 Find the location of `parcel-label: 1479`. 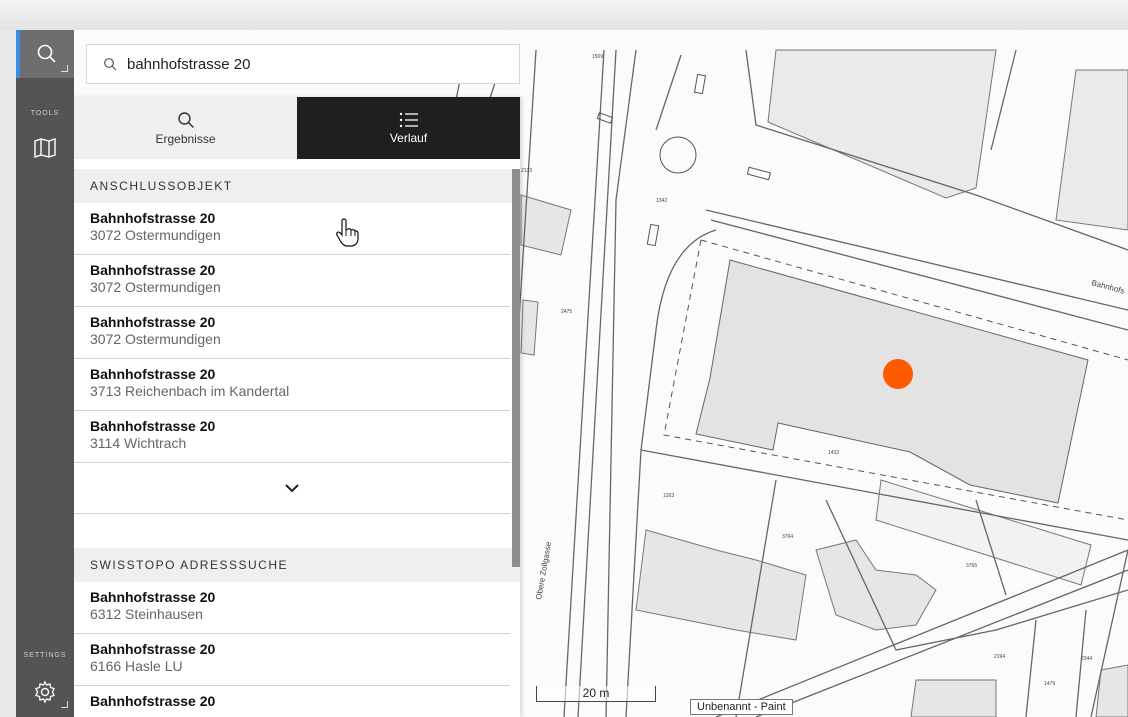

parcel-label: 1479 is located at coordinates (1049, 684).